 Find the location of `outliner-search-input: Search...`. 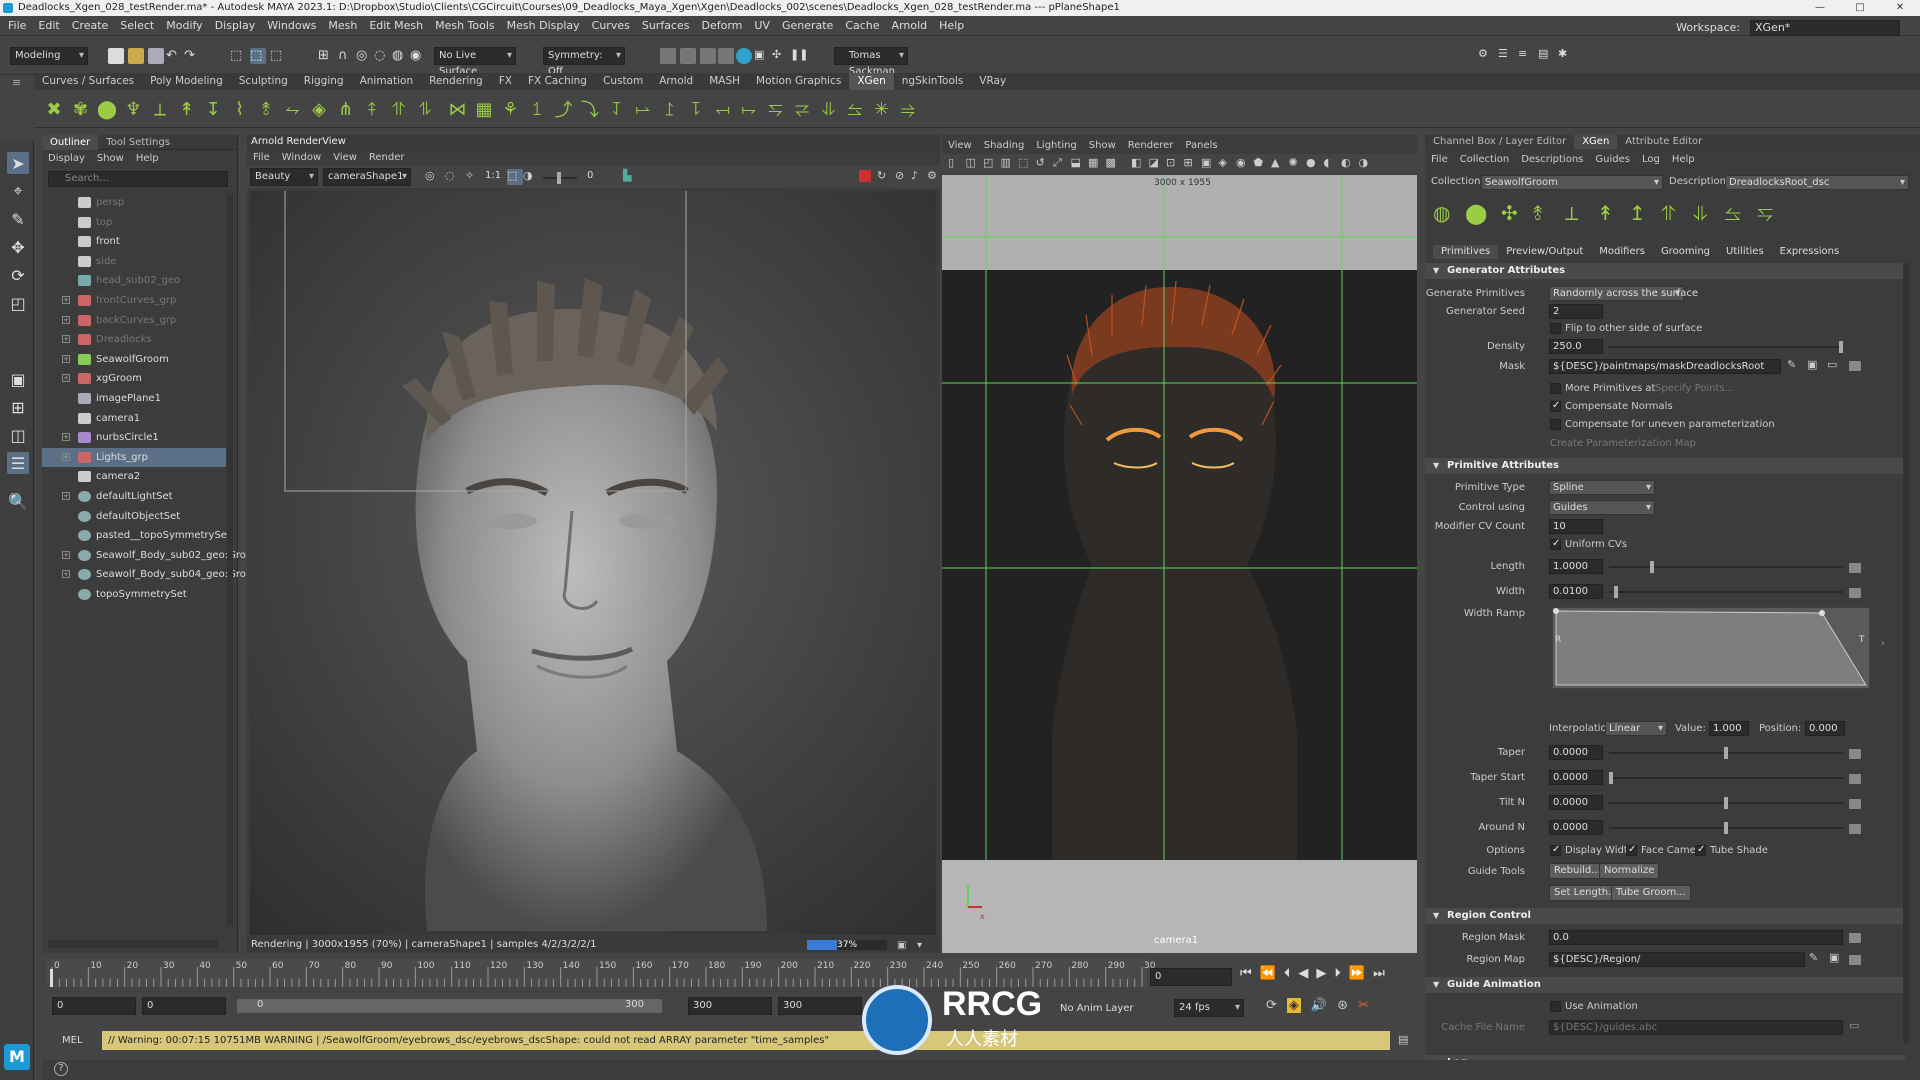

outliner-search-input: Search... is located at coordinates (138, 179).